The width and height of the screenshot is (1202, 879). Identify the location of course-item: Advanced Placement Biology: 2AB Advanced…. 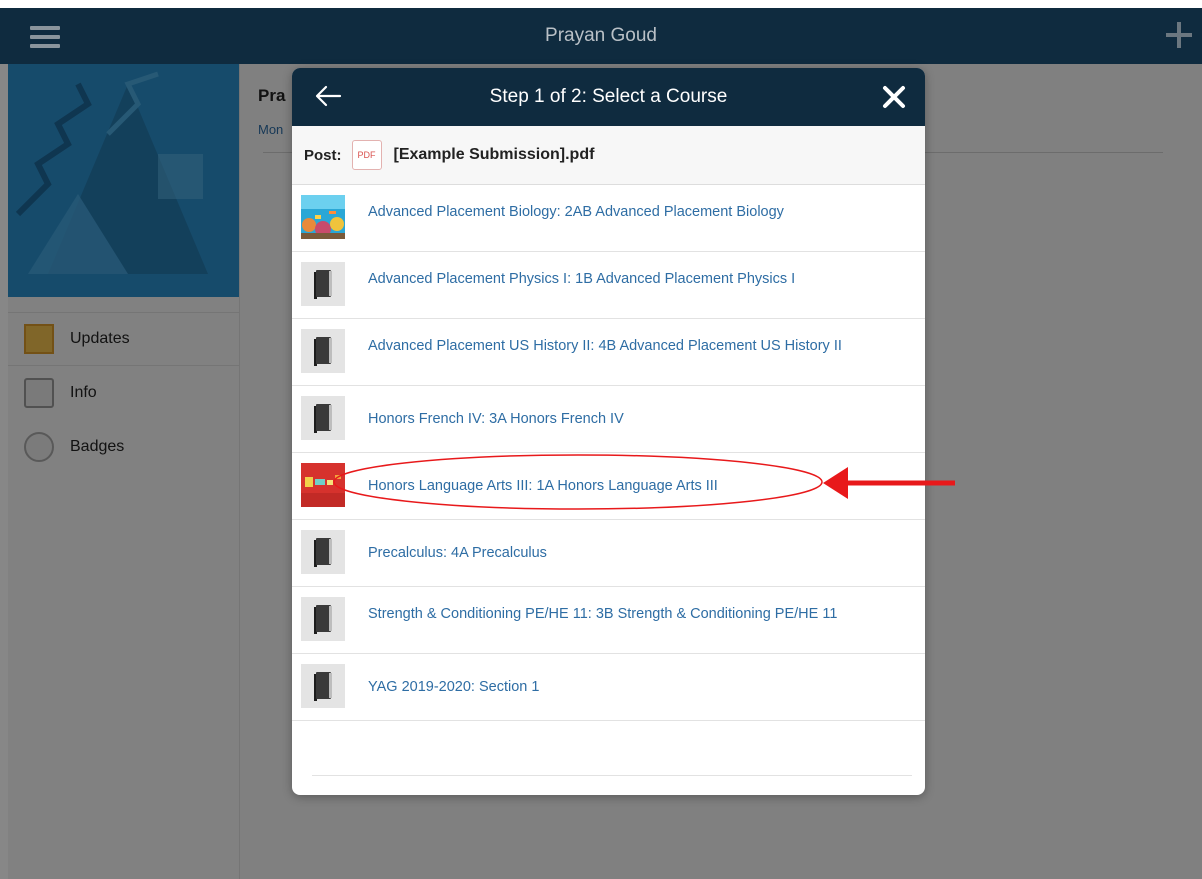
(608, 218).